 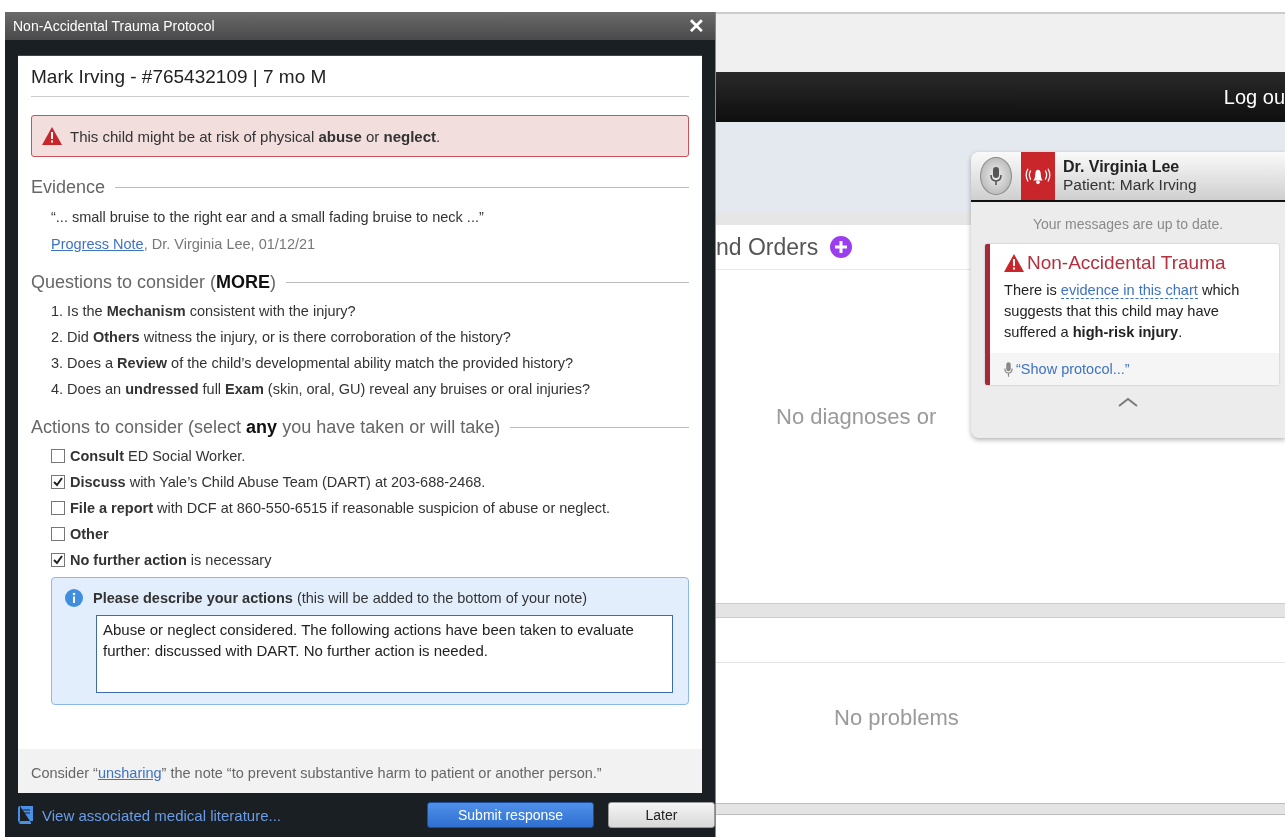 I want to click on actions-textarea: Abuse or neglect considered. The following actions have been taken to evaluate further: discussed with DART. No further action is needed., so click(x=384, y=654).